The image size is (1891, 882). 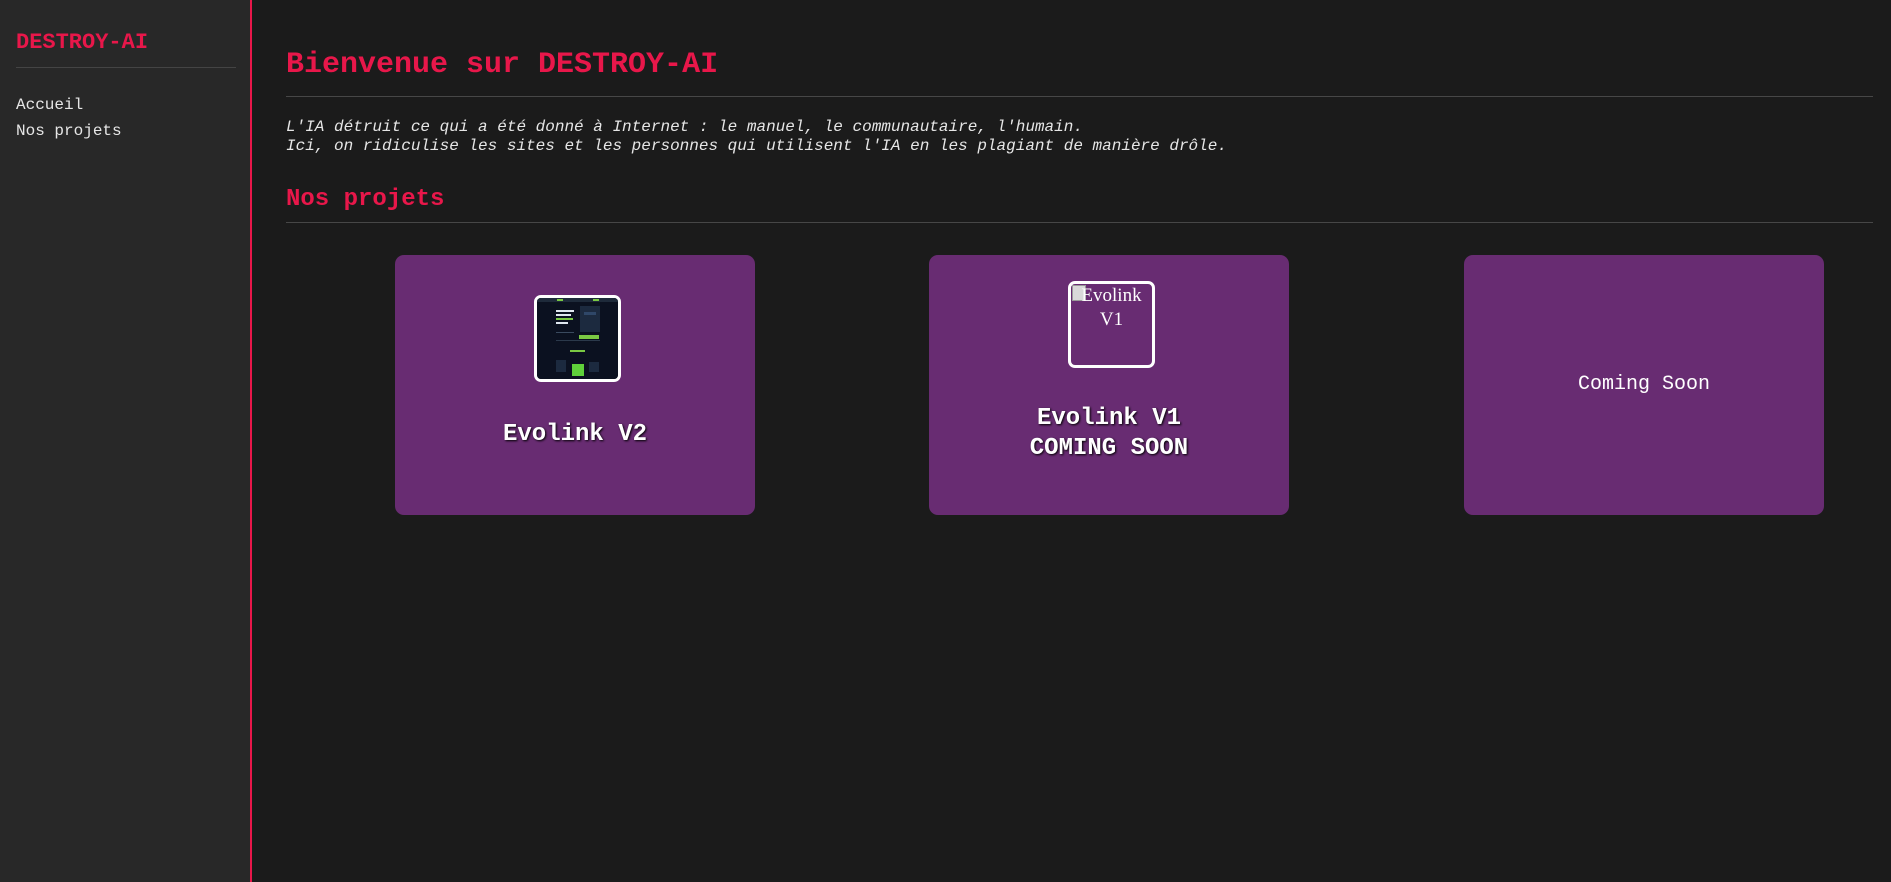 What do you see at coordinates (126, 67) in the screenshot?
I see `brand-divider` at bounding box center [126, 67].